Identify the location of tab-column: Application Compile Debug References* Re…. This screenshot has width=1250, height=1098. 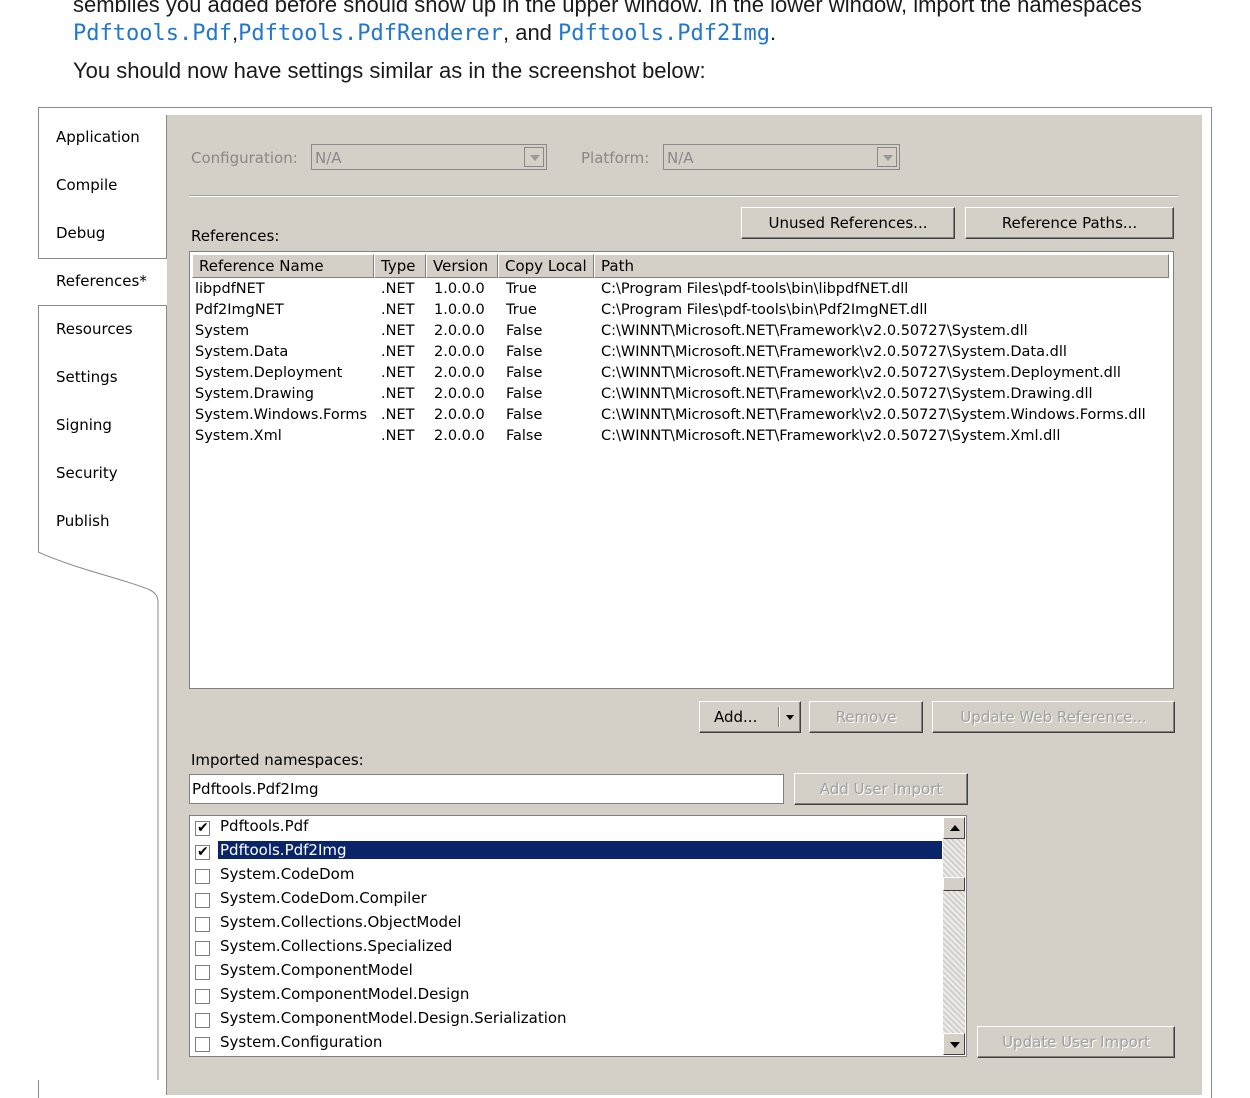
(102, 602).